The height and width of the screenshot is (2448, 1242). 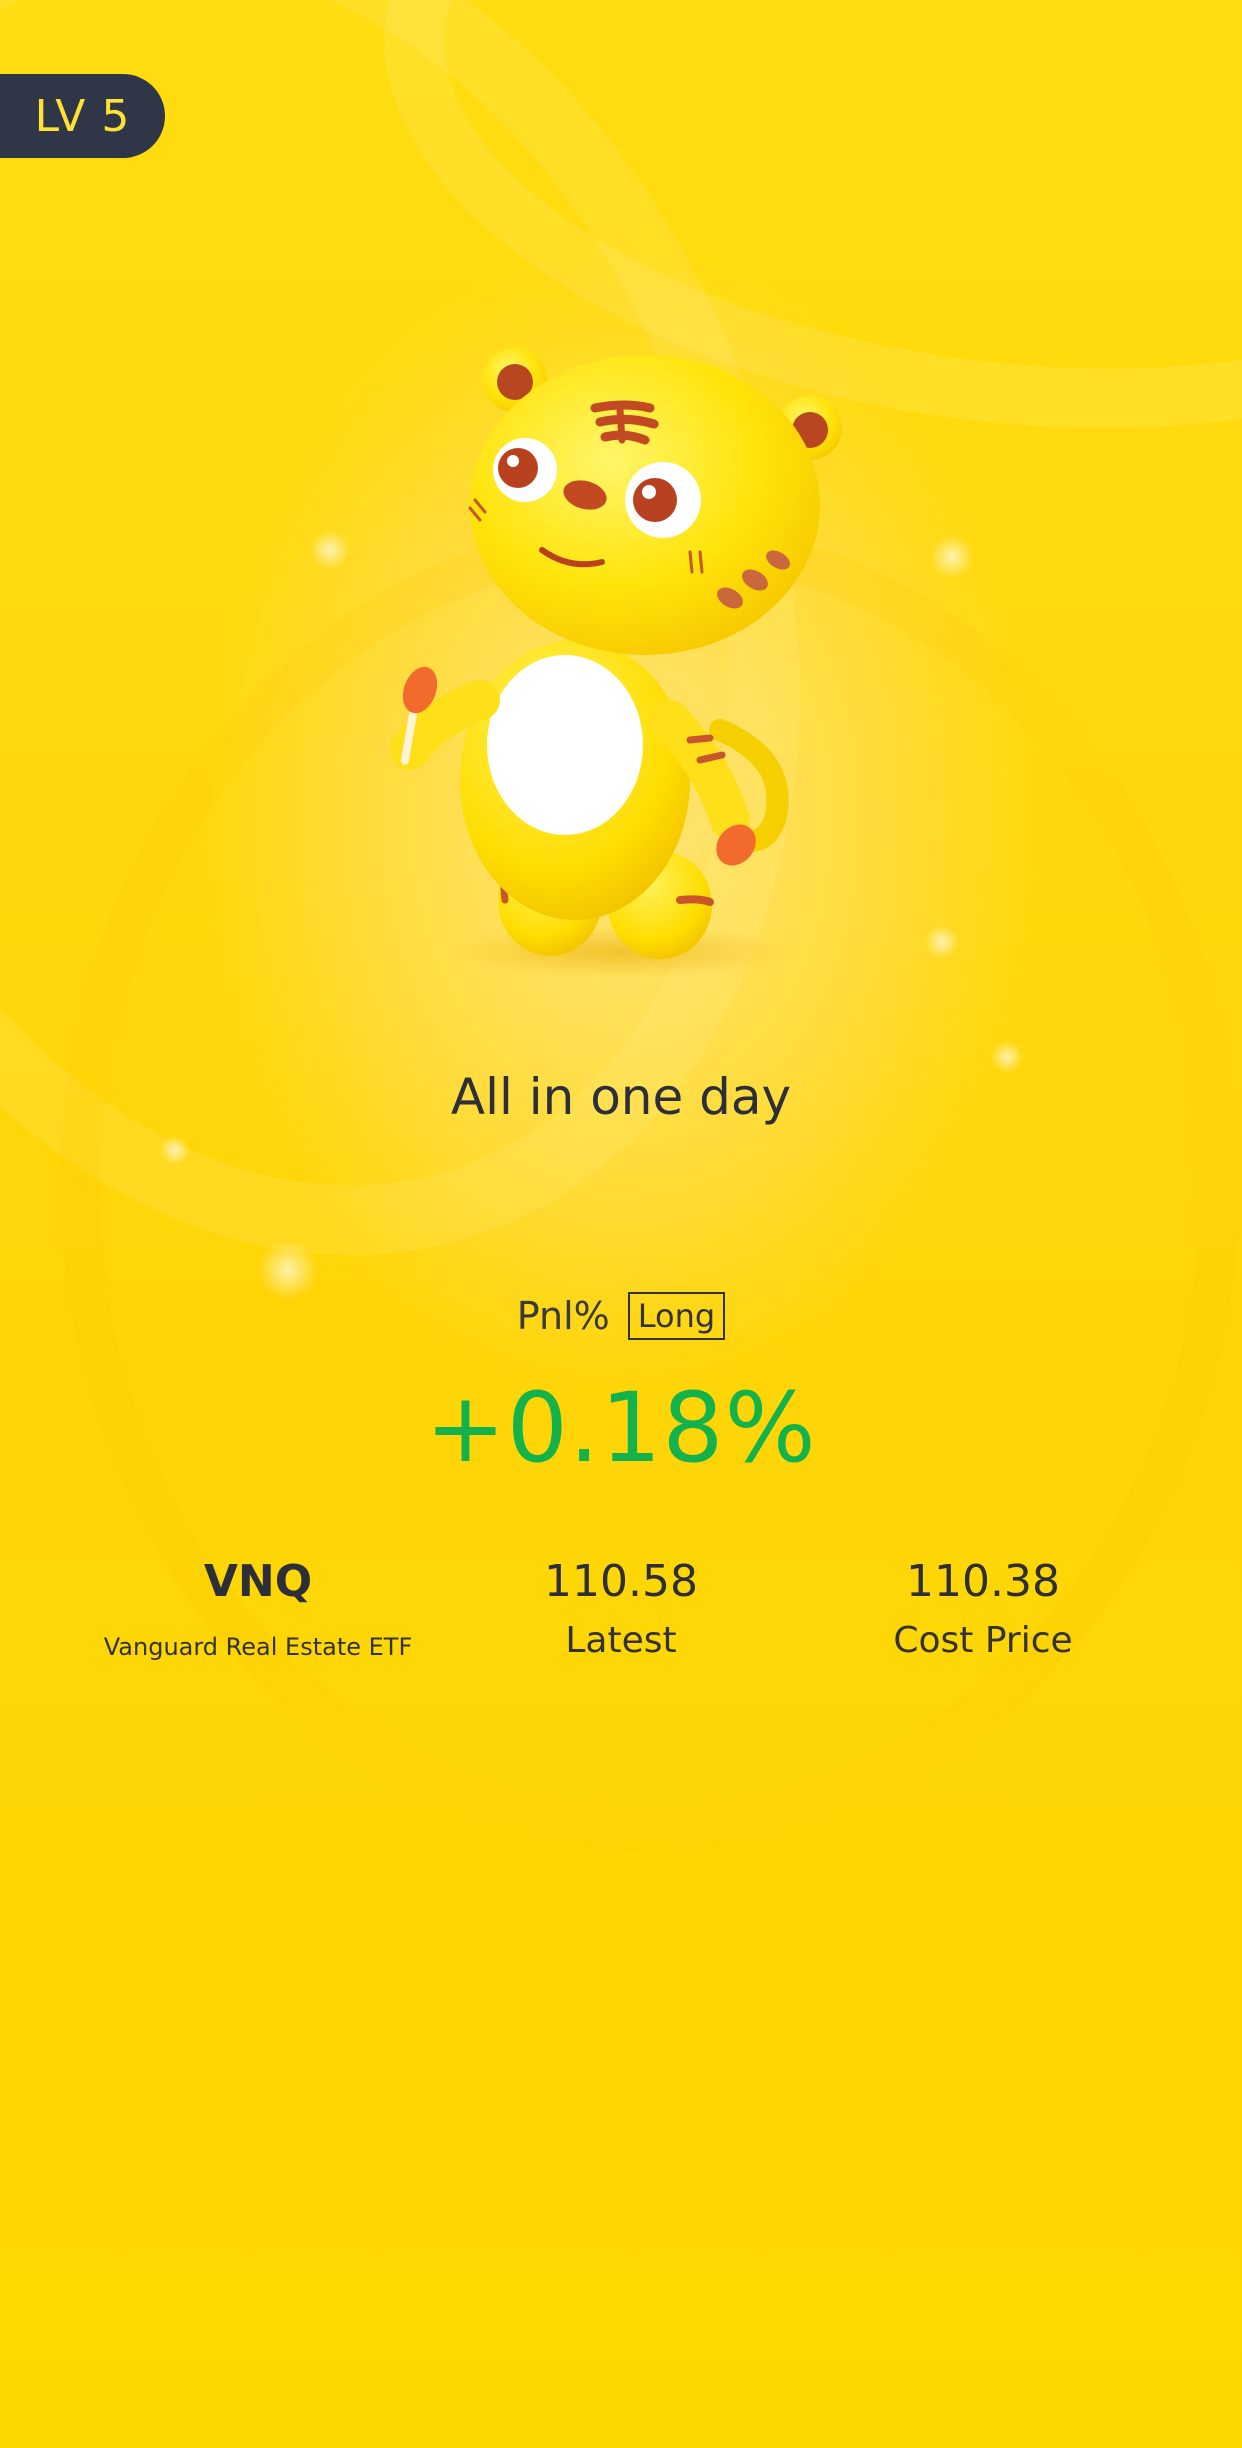 I want to click on level-badge-label: LV 5, so click(x=82, y=116).